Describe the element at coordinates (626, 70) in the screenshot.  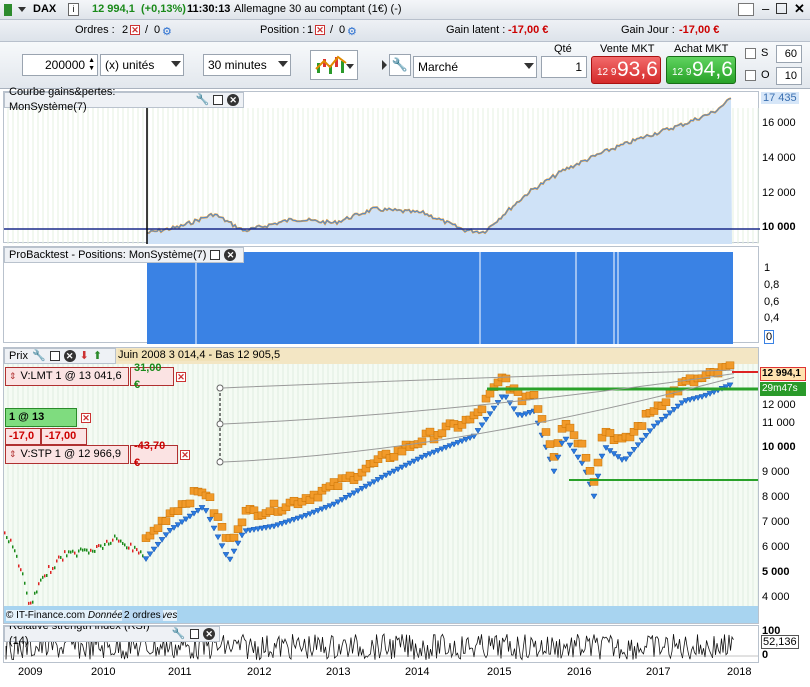
I see `sell-button: 12 9 93,6` at that location.